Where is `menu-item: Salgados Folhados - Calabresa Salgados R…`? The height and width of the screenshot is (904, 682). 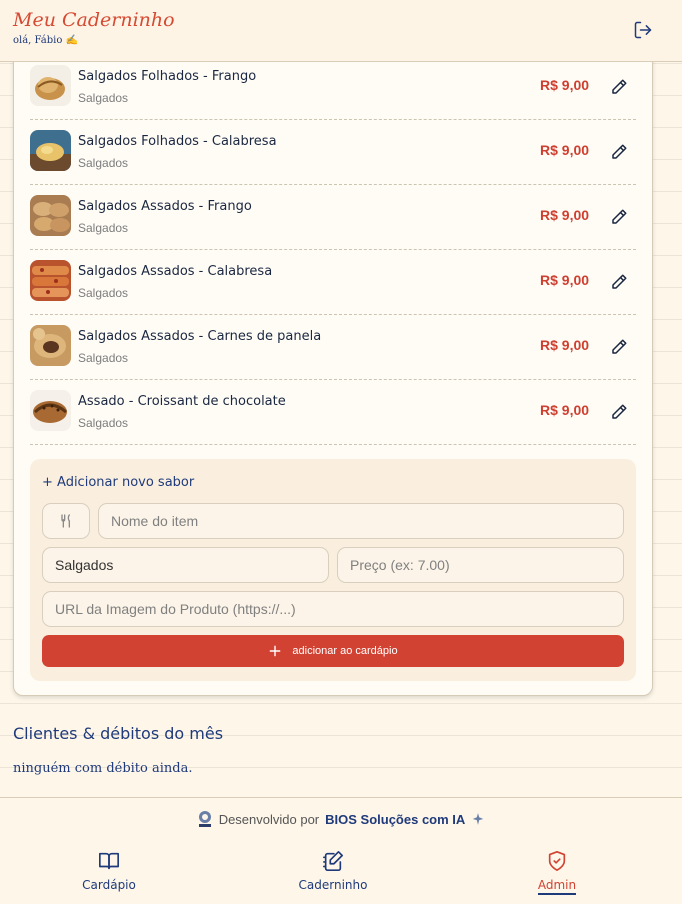
menu-item: Salgados Folhados - Calabresa Salgados R… is located at coordinates (333, 152).